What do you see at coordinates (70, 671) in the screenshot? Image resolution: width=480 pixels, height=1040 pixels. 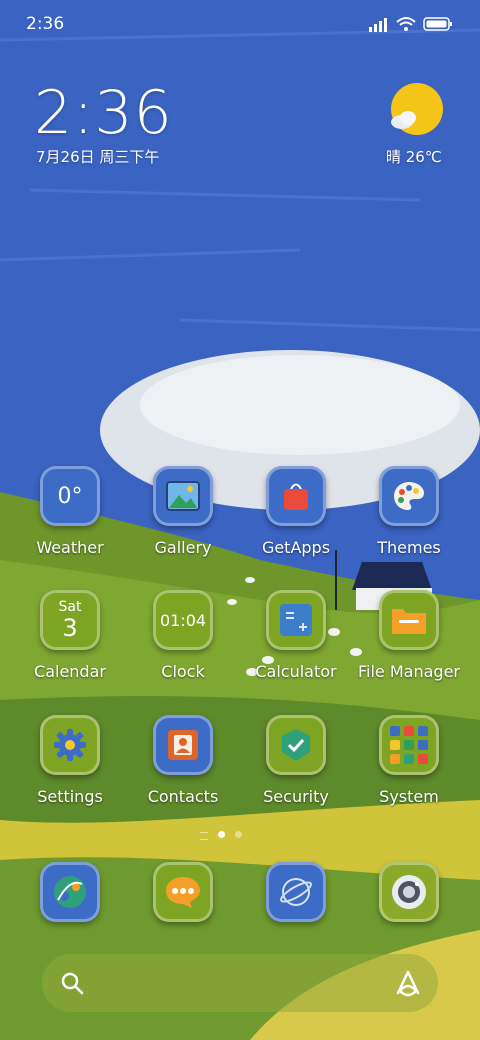 I see `app-label: Calendar` at bounding box center [70, 671].